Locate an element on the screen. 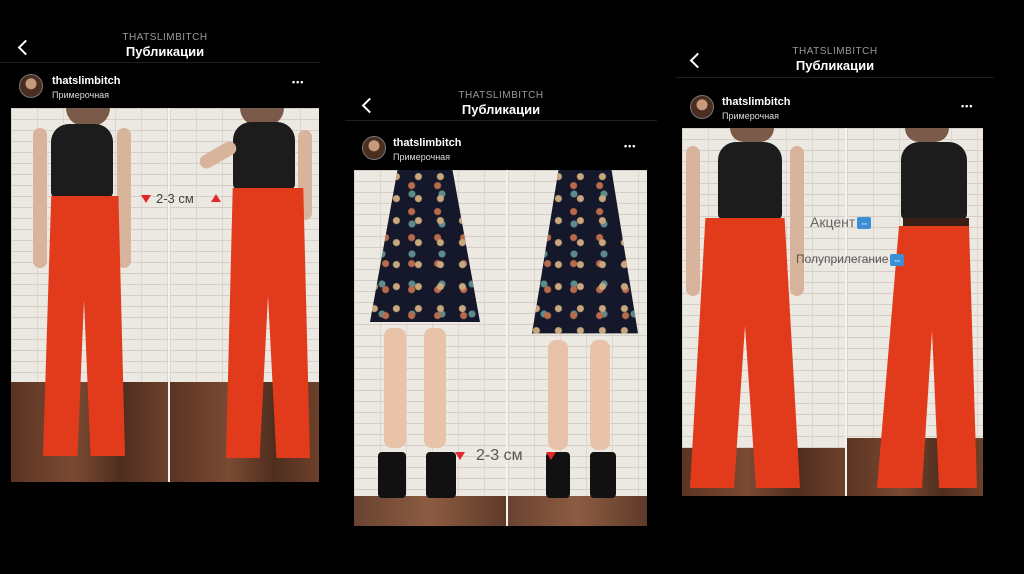  red-triangle-up-icon is located at coordinates (216, 198).